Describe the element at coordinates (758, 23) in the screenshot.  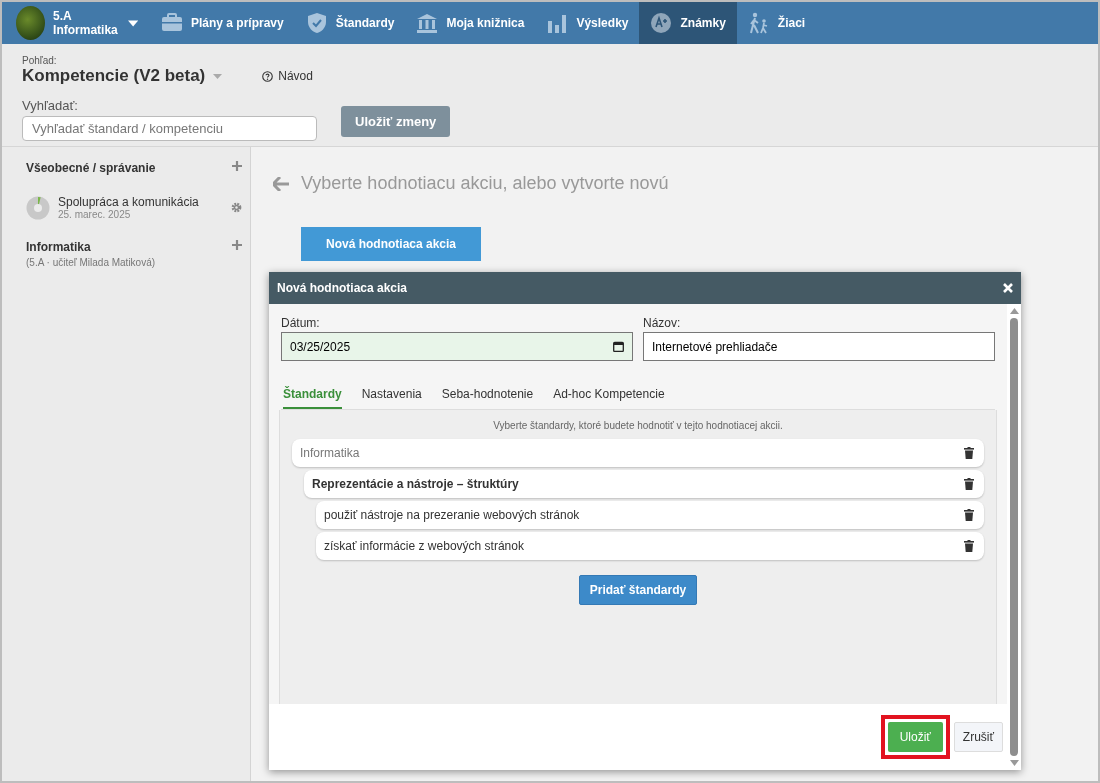
I see `walking-people-icon` at that location.